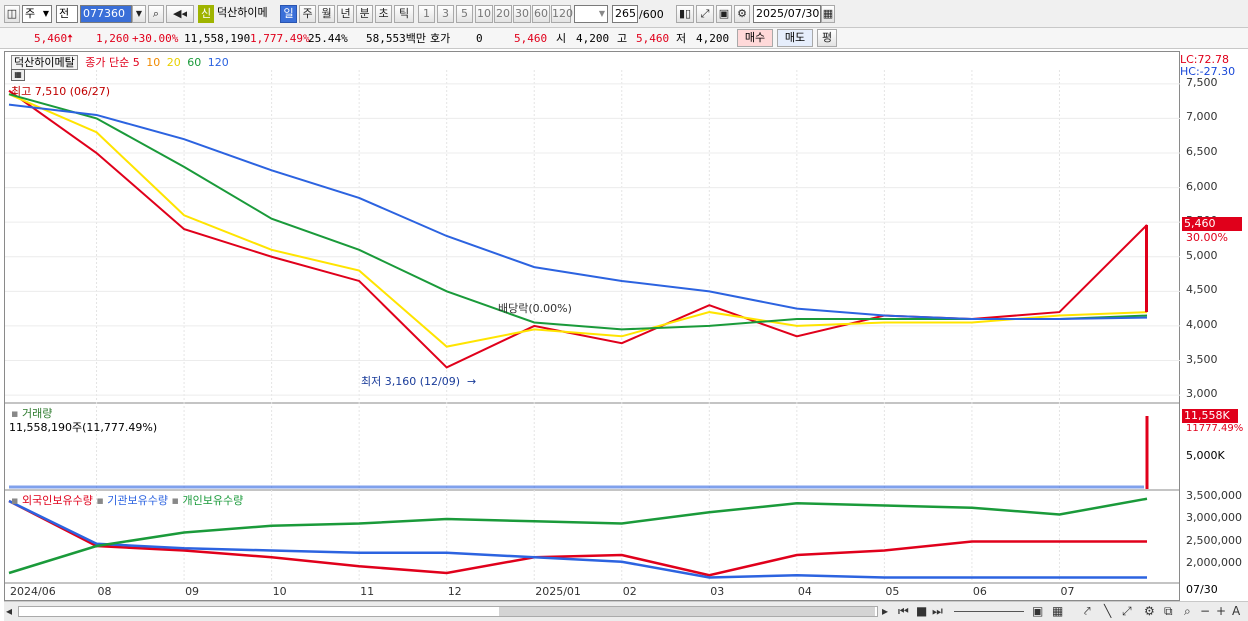 This screenshot has width=1248, height=621. What do you see at coordinates (18, 75) in the screenshot?
I see `grid-toggle-icon: ▦` at bounding box center [18, 75].